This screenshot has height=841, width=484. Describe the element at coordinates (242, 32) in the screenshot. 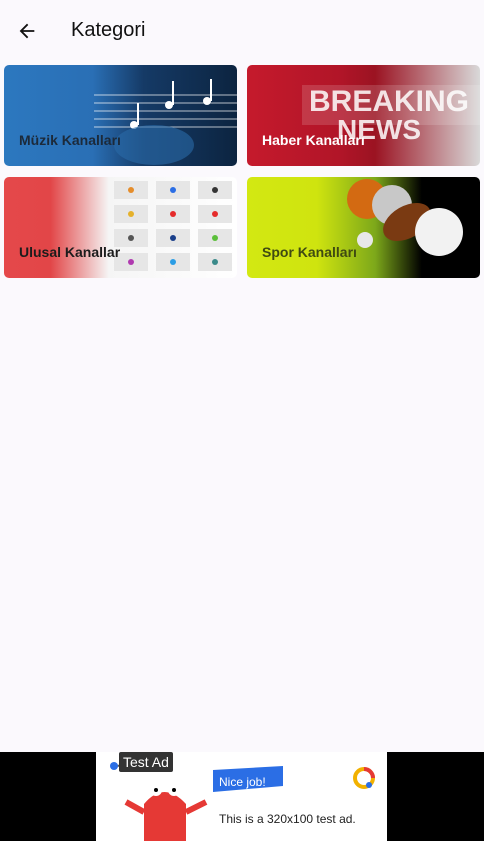

I see `top-app-bar: Kategori` at that location.